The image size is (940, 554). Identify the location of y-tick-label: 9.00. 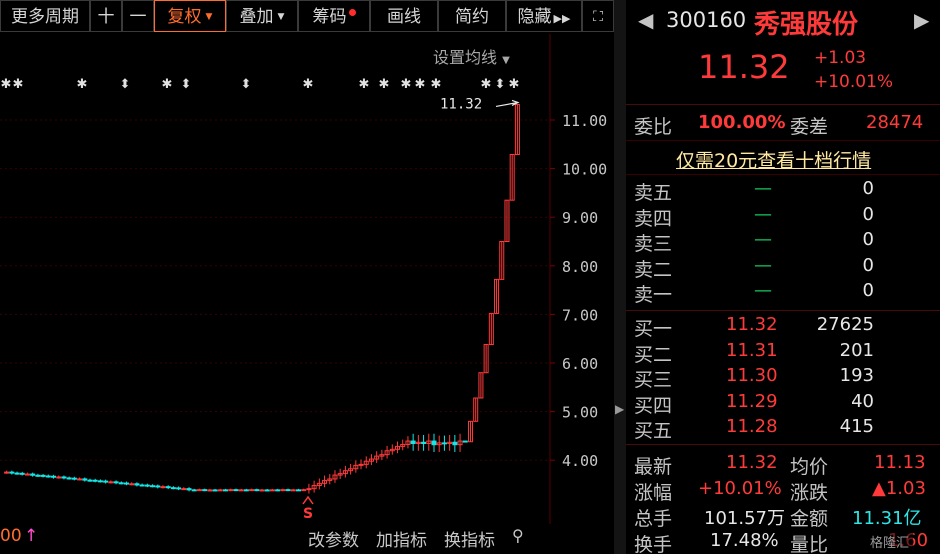
(580, 218).